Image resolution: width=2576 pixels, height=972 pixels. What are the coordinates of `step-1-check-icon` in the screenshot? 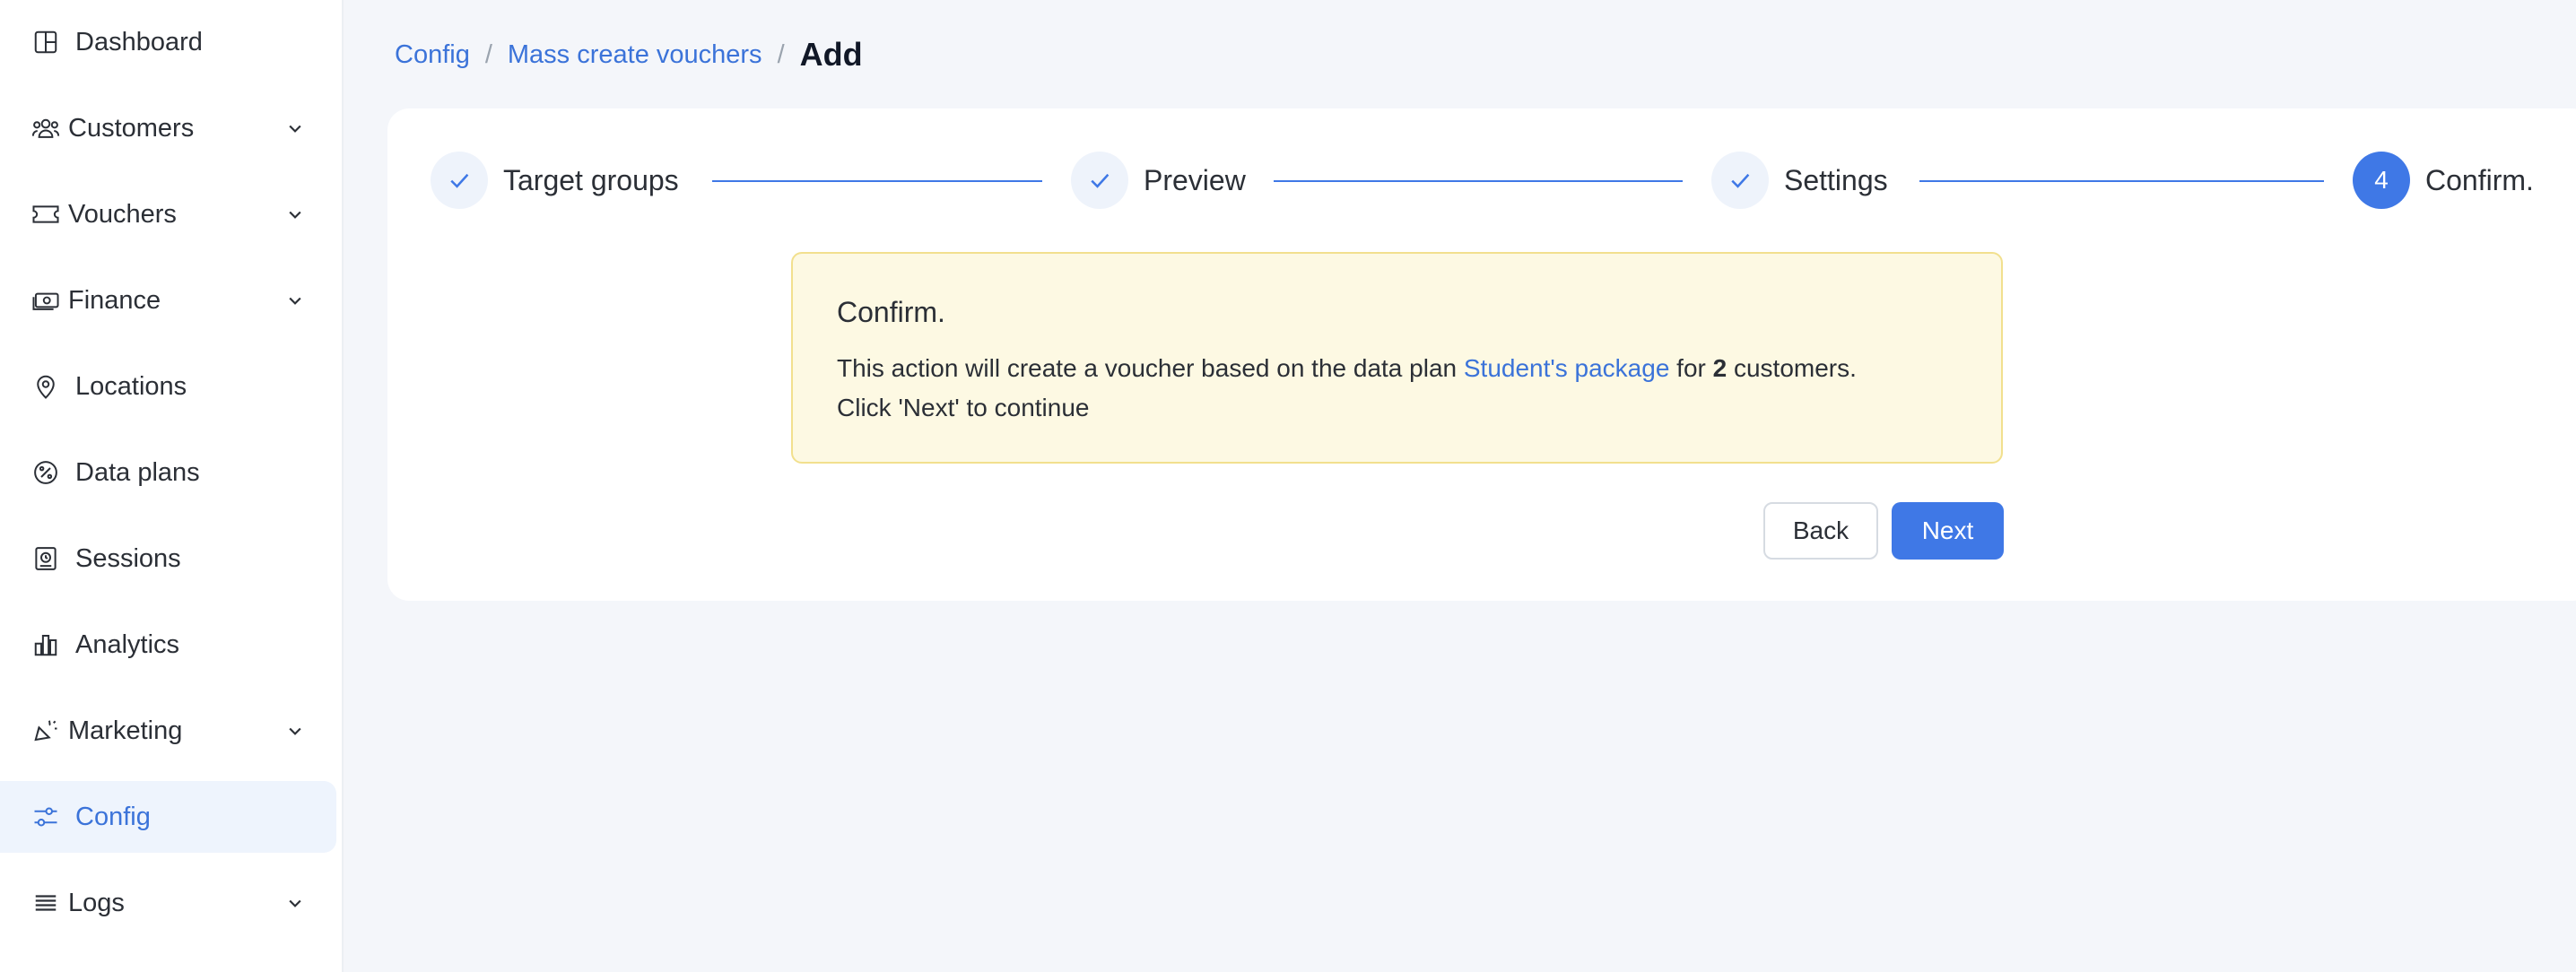 It's located at (459, 180).